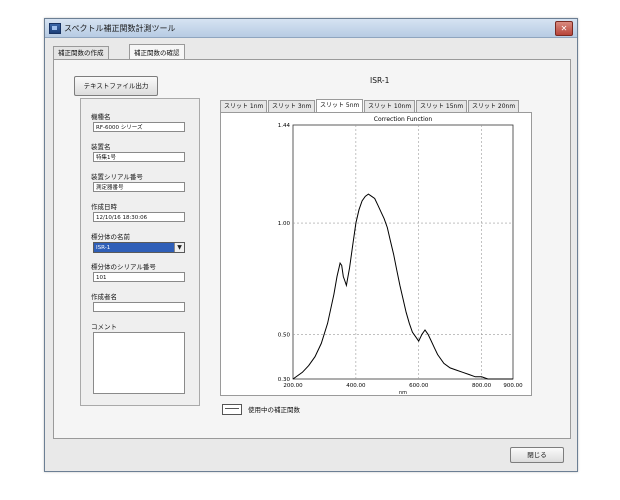  What do you see at coordinates (380, 80) in the screenshot?
I see `plot-title: ISR-1` at bounding box center [380, 80].